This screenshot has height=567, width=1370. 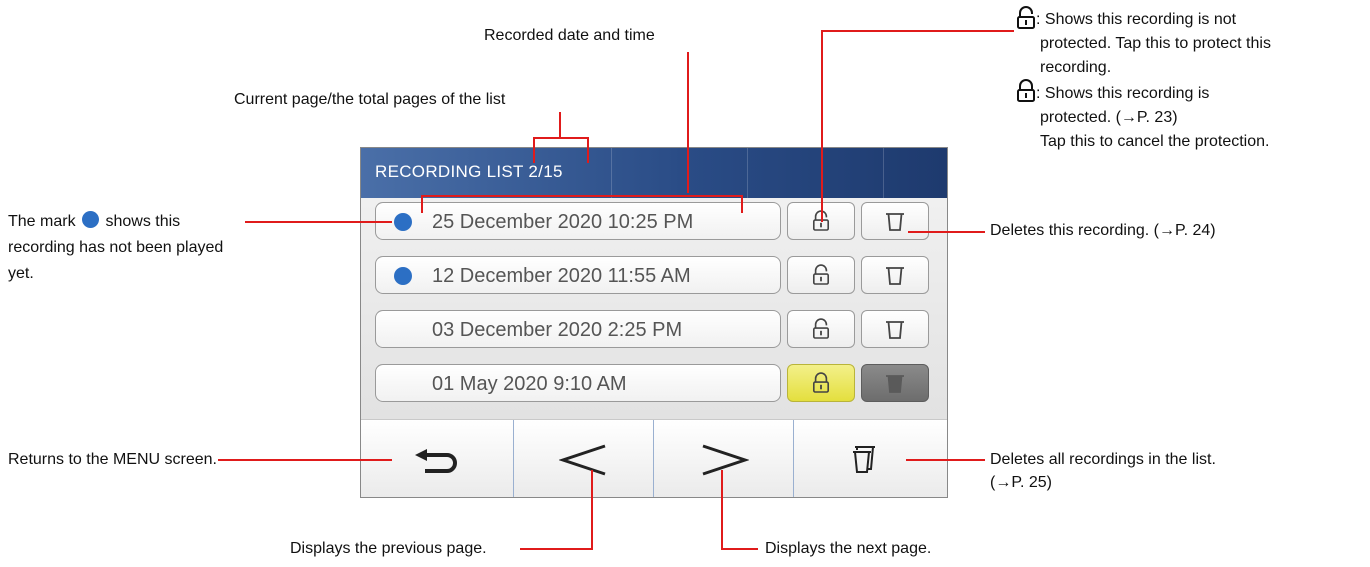 I want to click on recording-date: 01 May 2020 9:10 AM, so click(x=529, y=384).